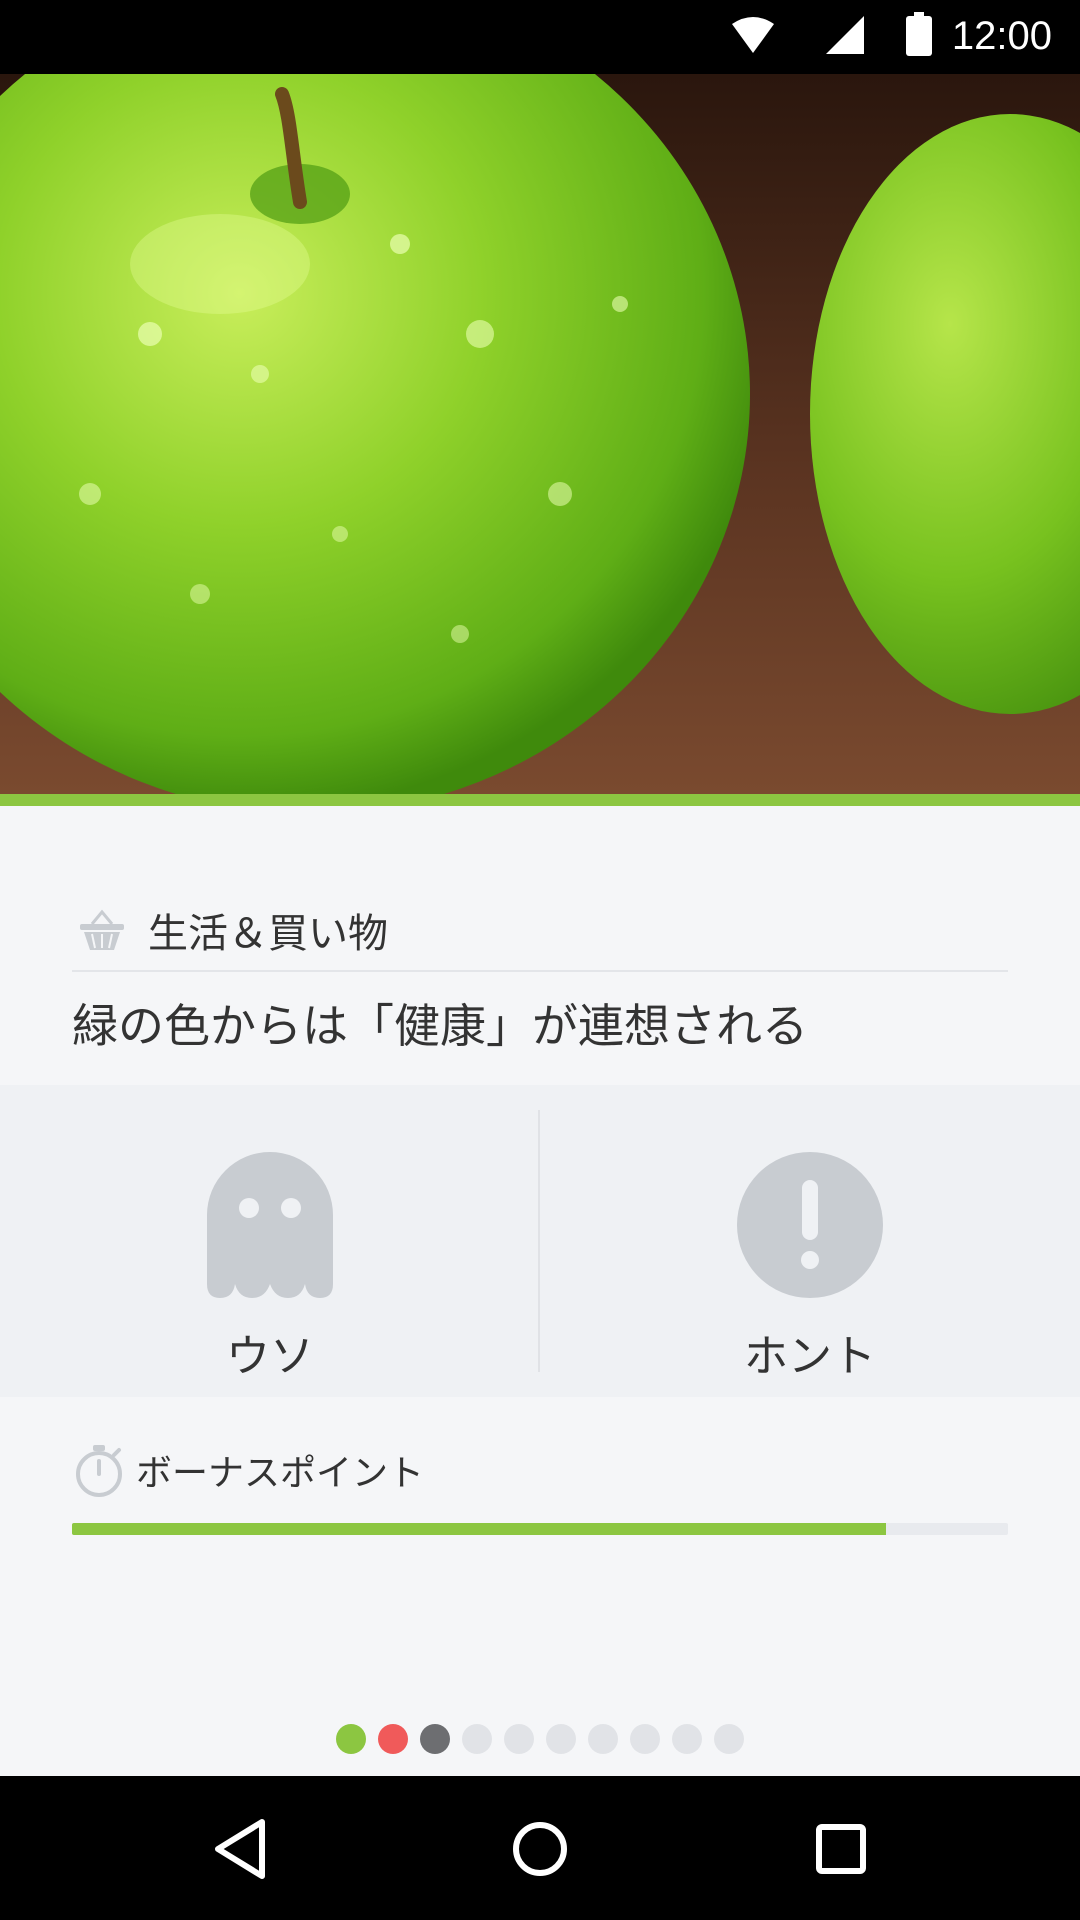  What do you see at coordinates (540, 1739) in the screenshot?
I see `page-indicator` at bounding box center [540, 1739].